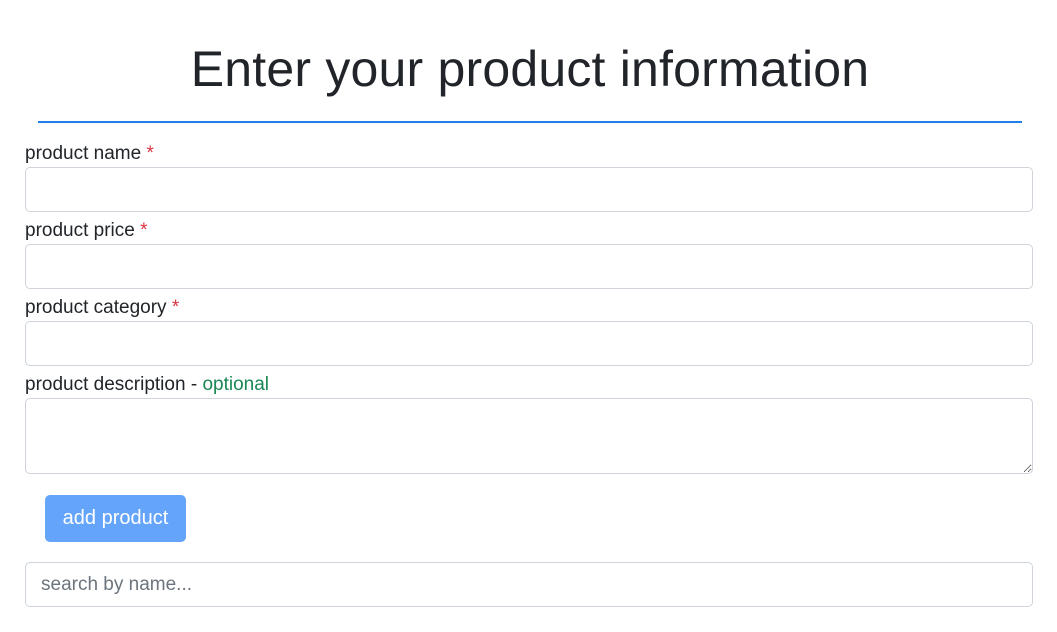 The image size is (1057, 632). I want to click on optional-marker: optional, so click(235, 384).